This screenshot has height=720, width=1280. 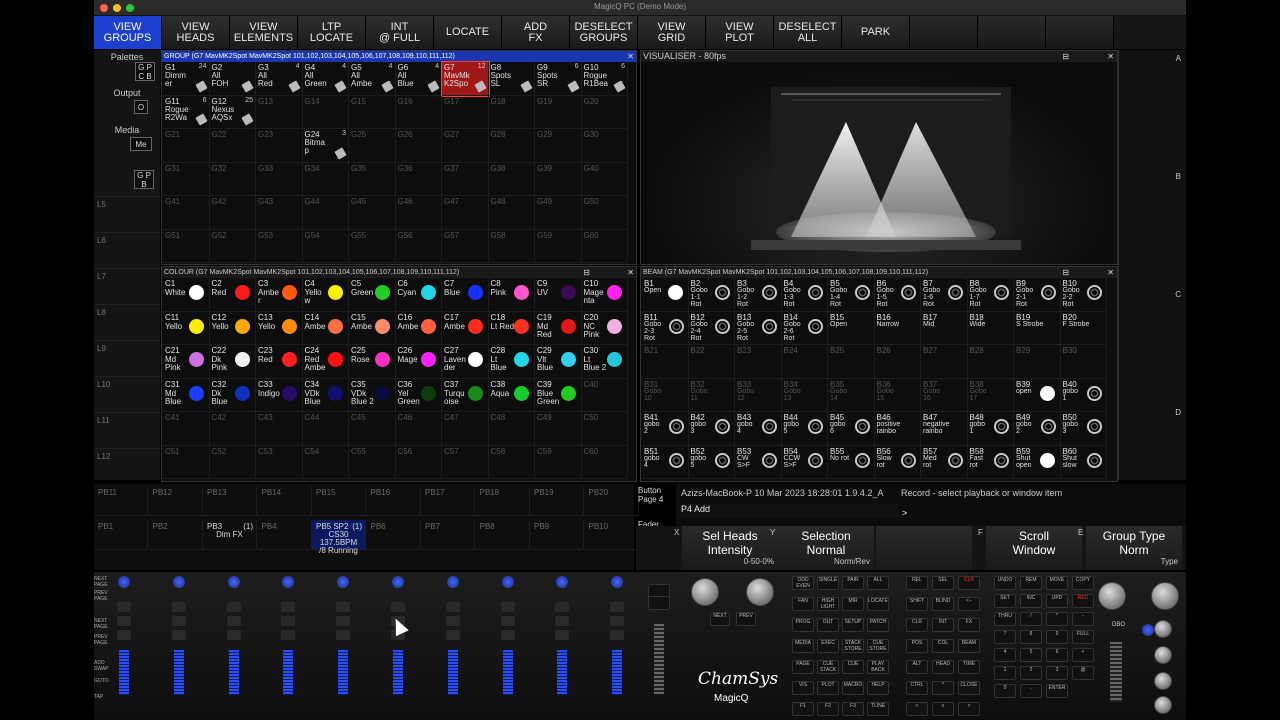 What do you see at coordinates (325, 79) in the screenshot?
I see `group-cell: G4 4 All Green` at bounding box center [325, 79].